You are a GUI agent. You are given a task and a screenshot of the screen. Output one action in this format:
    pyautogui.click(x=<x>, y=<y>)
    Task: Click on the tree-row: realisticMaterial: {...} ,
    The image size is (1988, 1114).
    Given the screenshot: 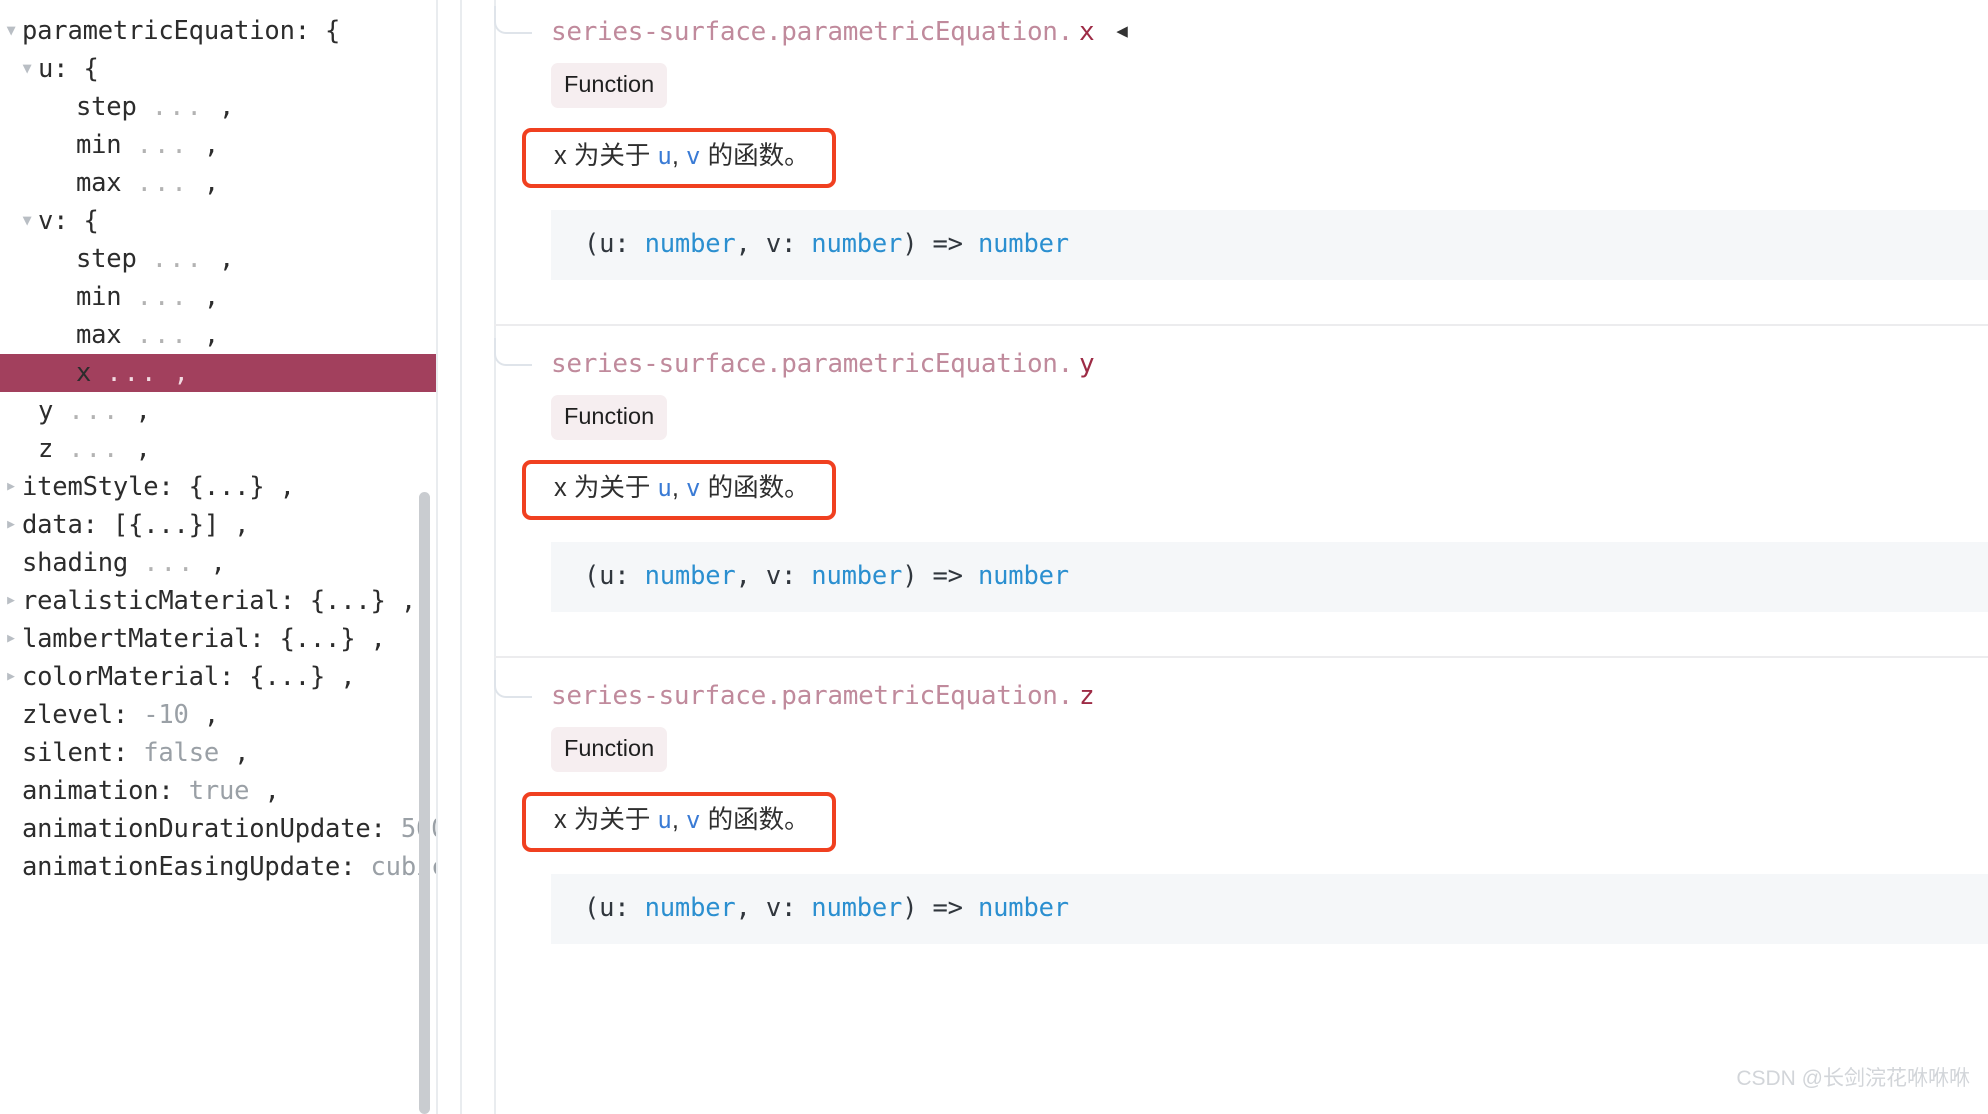 What is the action you would take?
    pyautogui.click(x=219, y=601)
    